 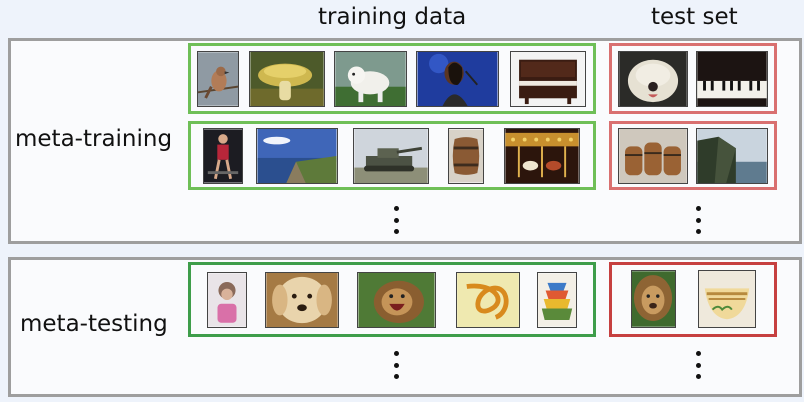 What do you see at coordinates (698, 220) in the screenshot?
I see `ellipsis-meta-training-test` at bounding box center [698, 220].